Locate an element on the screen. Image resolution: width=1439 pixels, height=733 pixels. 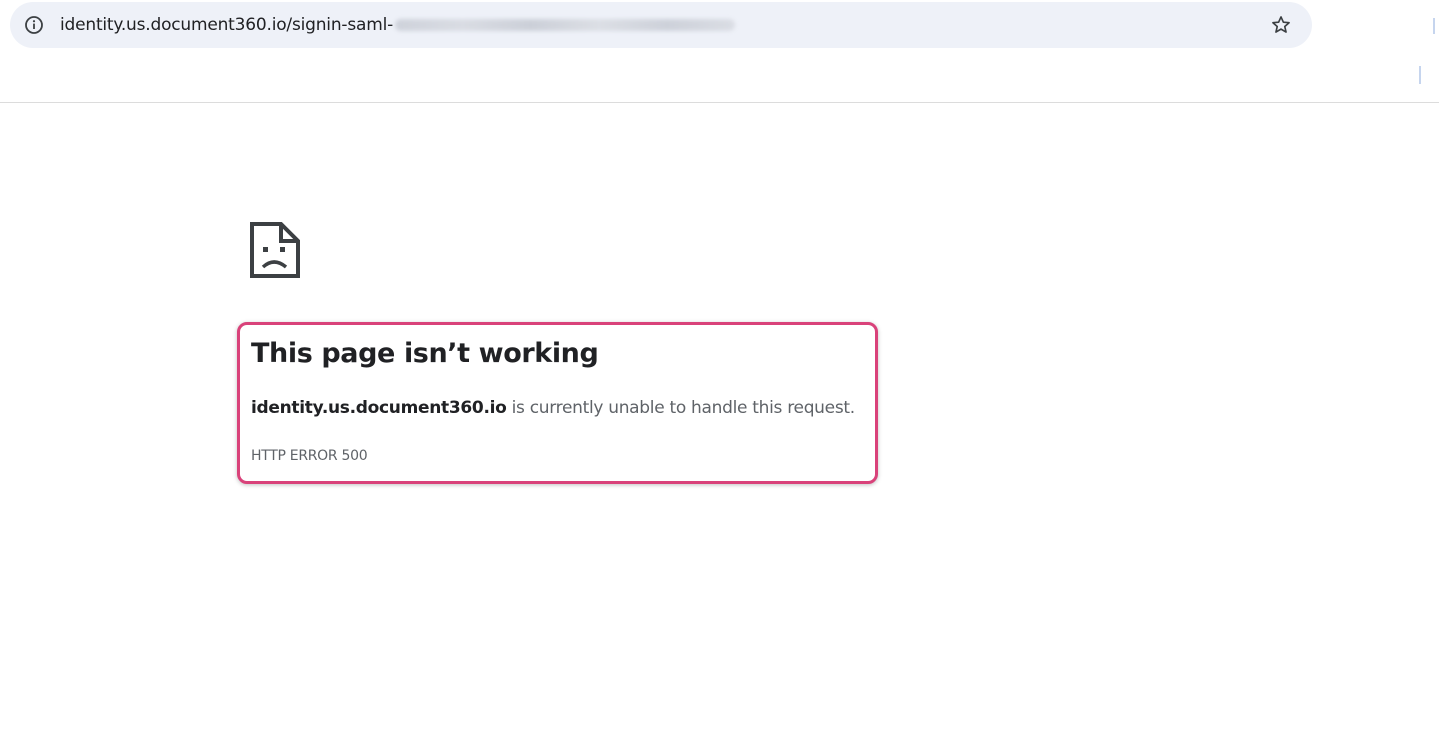
info-icon is located at coordinates (34, 25).